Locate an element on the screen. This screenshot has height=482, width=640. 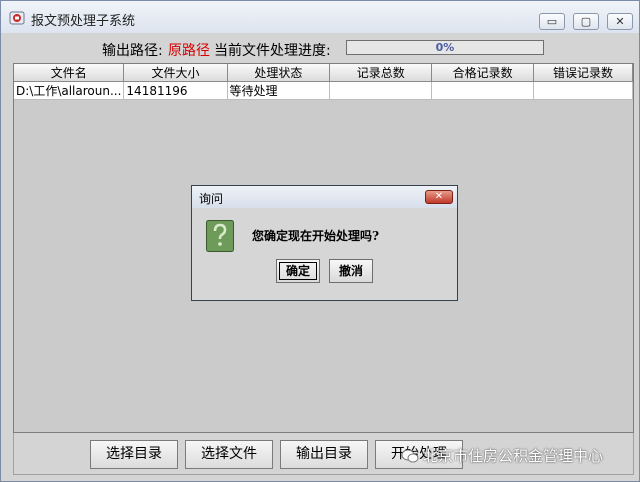
dialog-cancel-button: 撤消 is located at coordinates (351, 271).